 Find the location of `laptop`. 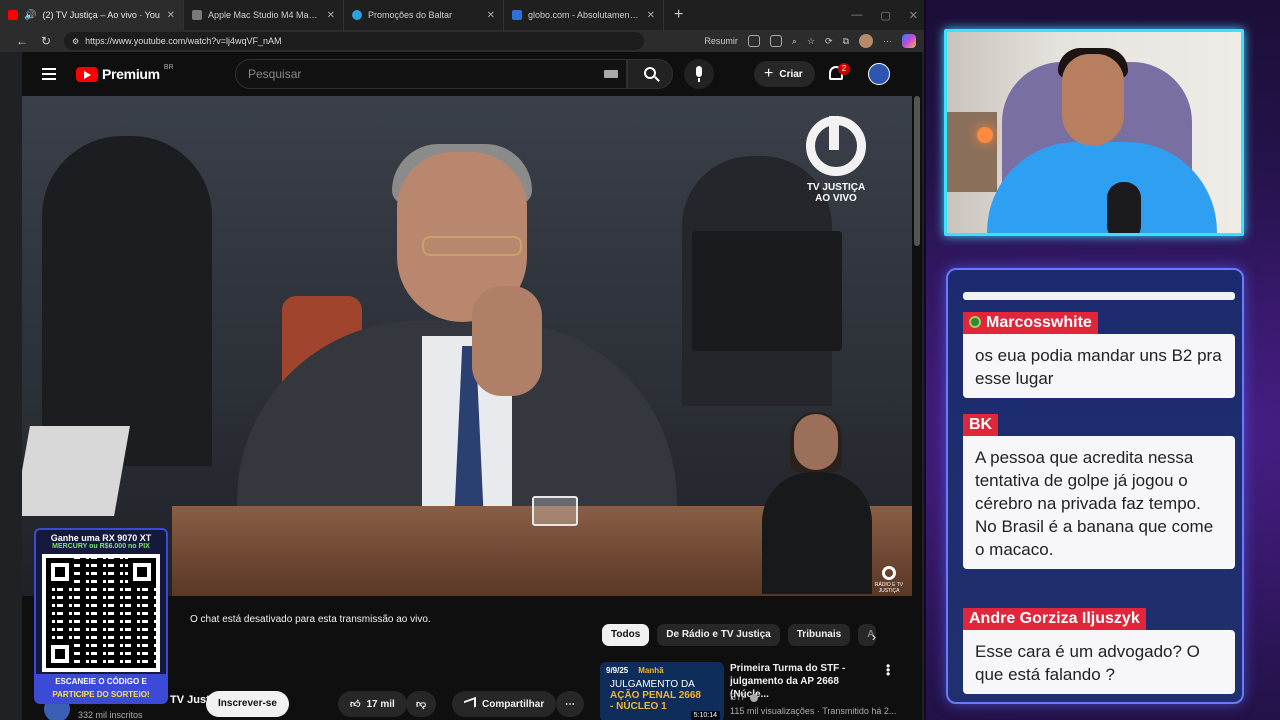

laptop is located at coordinates (767, 291).